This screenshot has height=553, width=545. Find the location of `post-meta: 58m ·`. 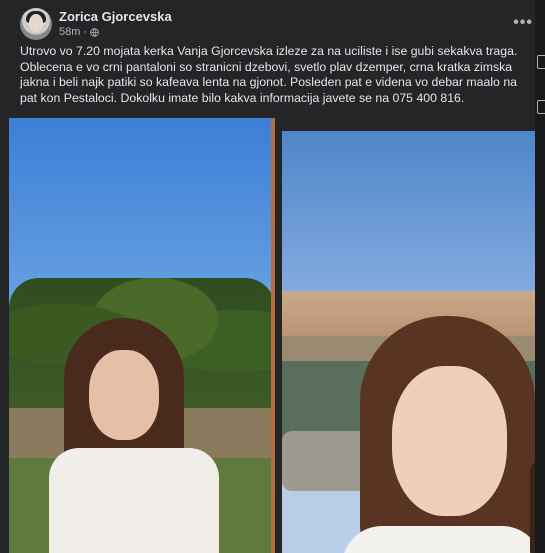

post-meta: 58m · is located at coordinates (79, 32).